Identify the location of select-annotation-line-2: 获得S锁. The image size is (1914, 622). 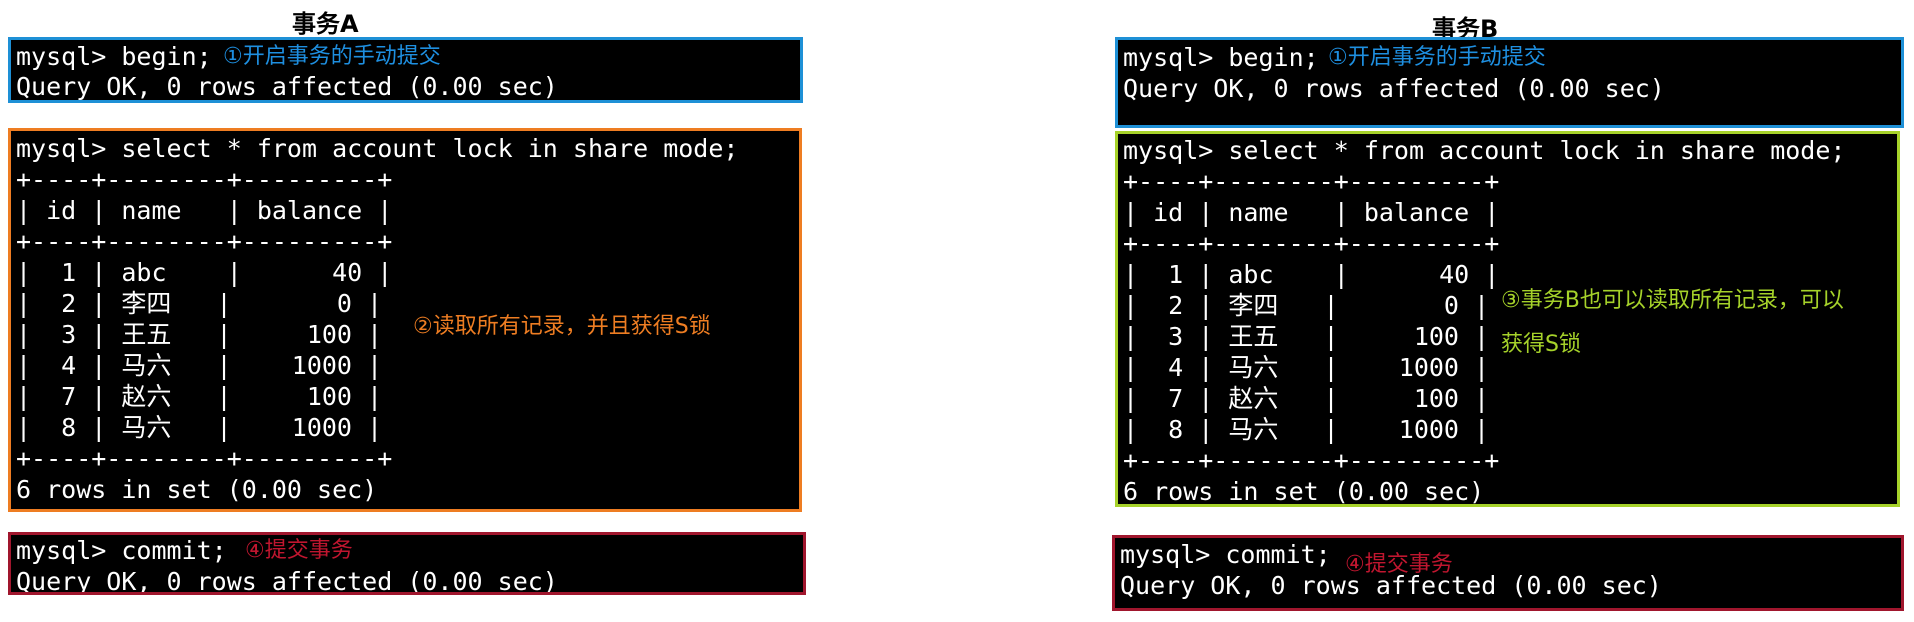
(1541, 344).